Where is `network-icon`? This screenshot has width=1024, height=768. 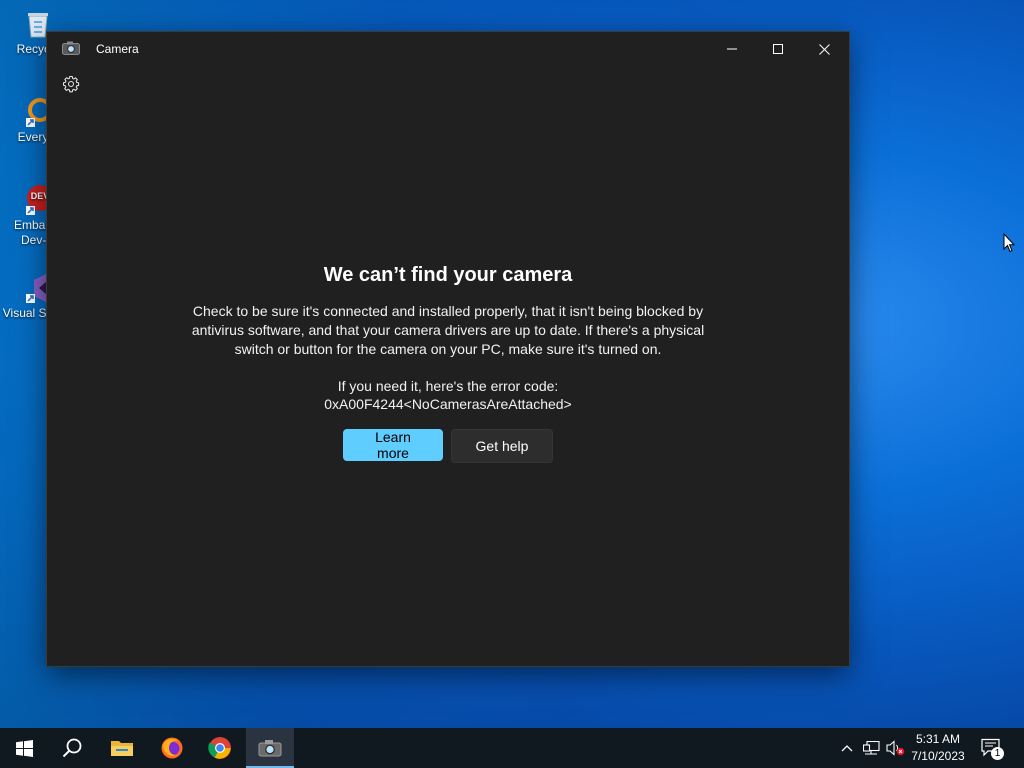 network-icon is located at coordinates (871, 748).